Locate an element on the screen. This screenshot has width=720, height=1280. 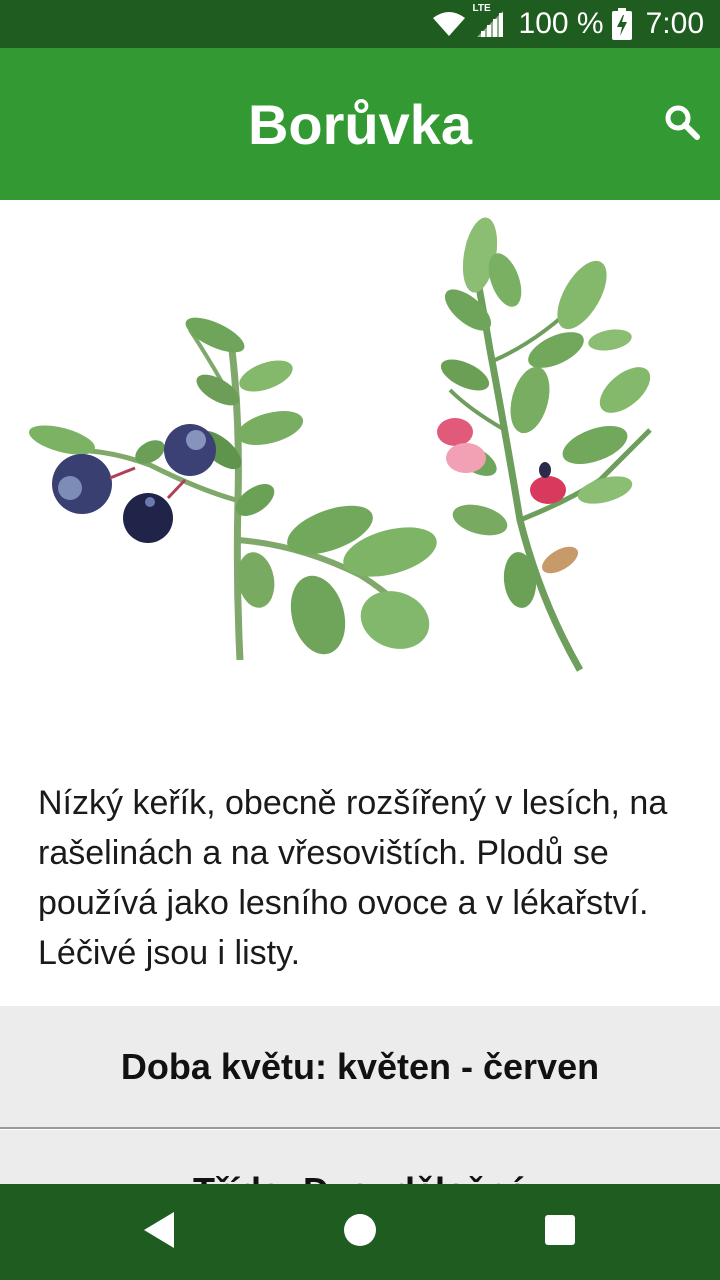
flowering-branch is located at coordinates (544, 444).